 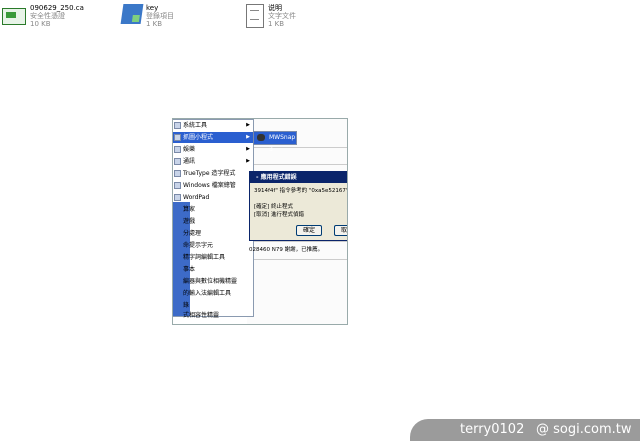 What do you see at coordinates (274, 207) in the screenshot?
I see `dialog-option-ok: [確定] 終止程式` at bounding box center [274, 207].